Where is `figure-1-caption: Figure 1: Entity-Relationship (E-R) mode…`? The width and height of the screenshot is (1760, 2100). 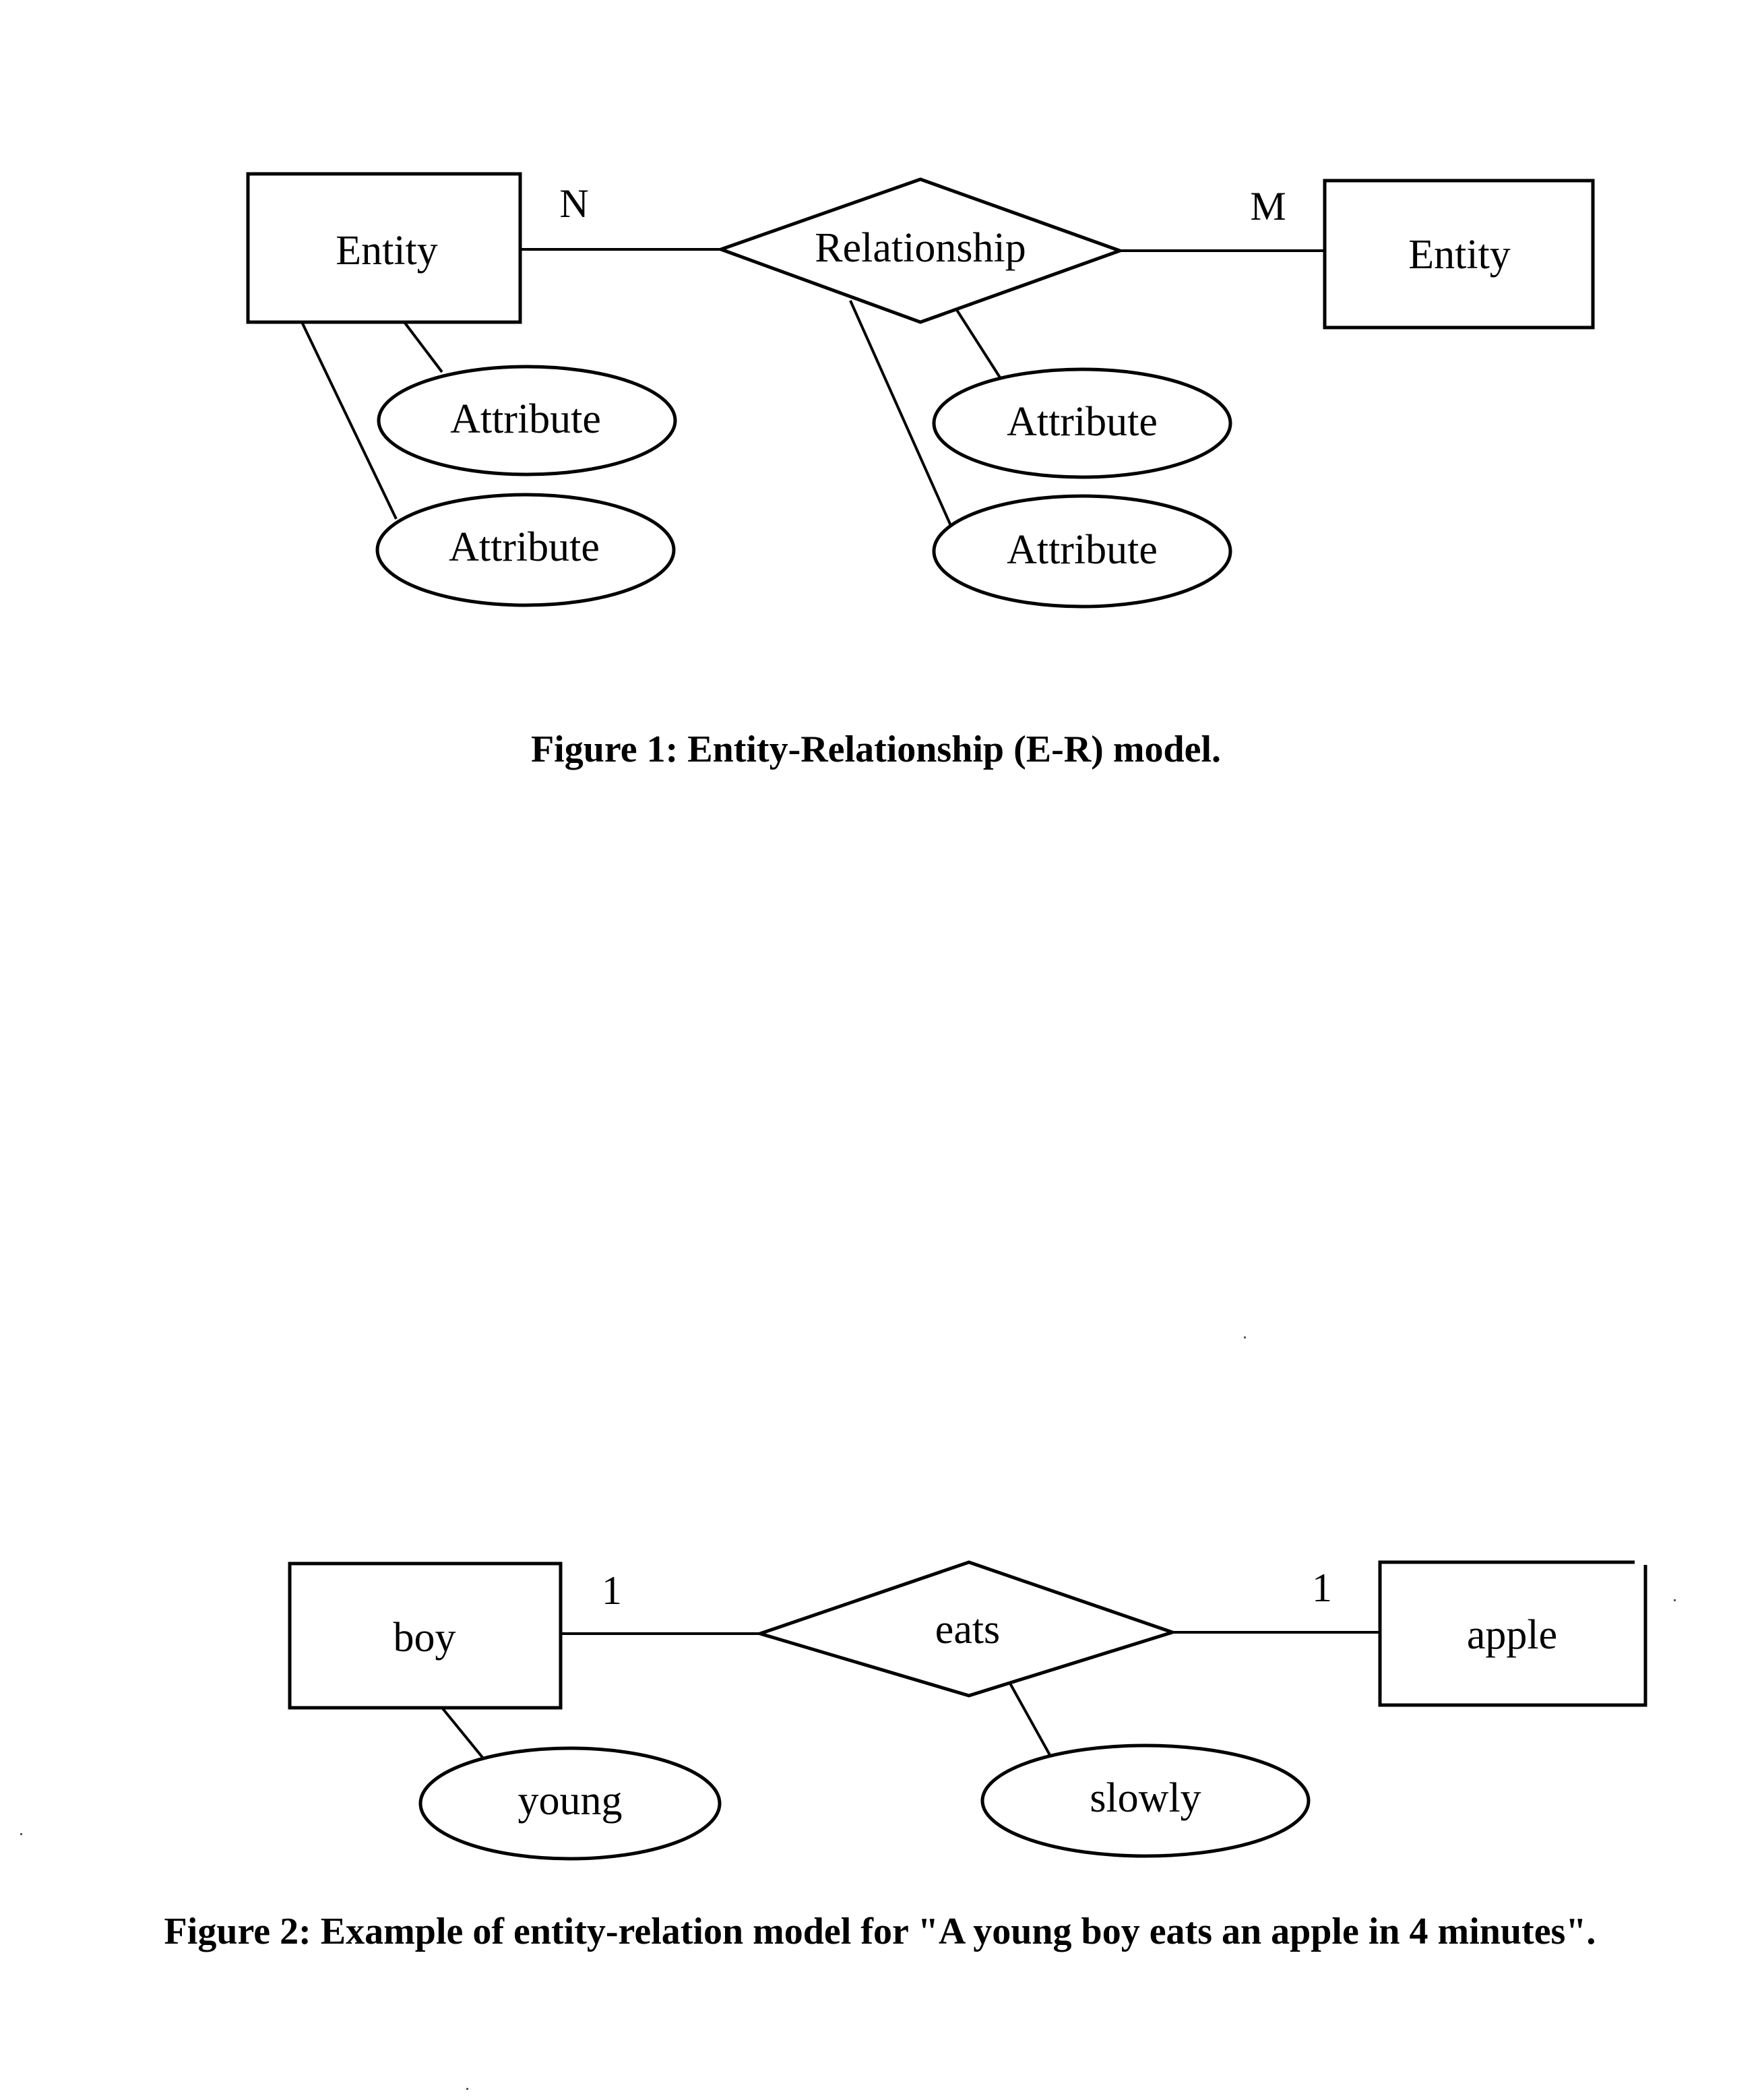
figure-1-caption: Figure 1: Entity-Relationship (E-R) mode… is located at coordinates (876, 750).